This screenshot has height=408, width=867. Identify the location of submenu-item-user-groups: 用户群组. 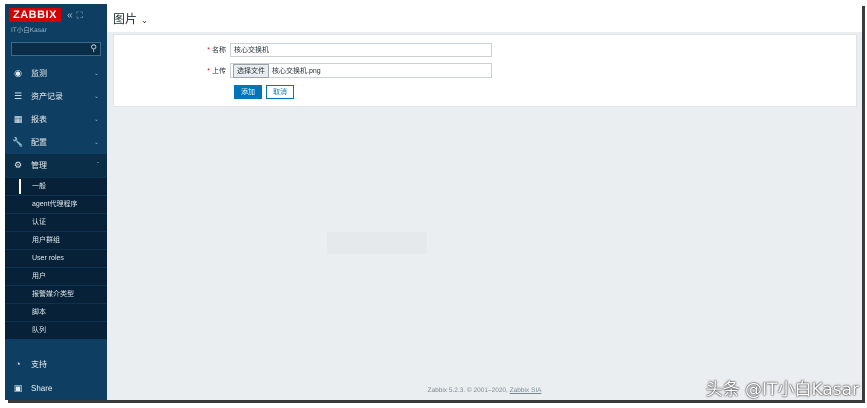
(56, 240).